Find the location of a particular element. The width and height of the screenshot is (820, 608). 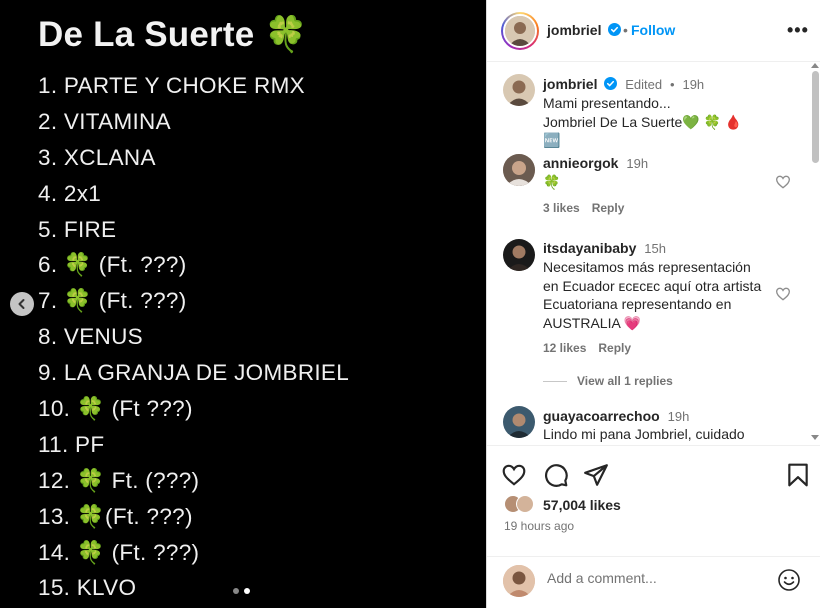

comment-username: annieorgok is located at coordinates (580, 163).